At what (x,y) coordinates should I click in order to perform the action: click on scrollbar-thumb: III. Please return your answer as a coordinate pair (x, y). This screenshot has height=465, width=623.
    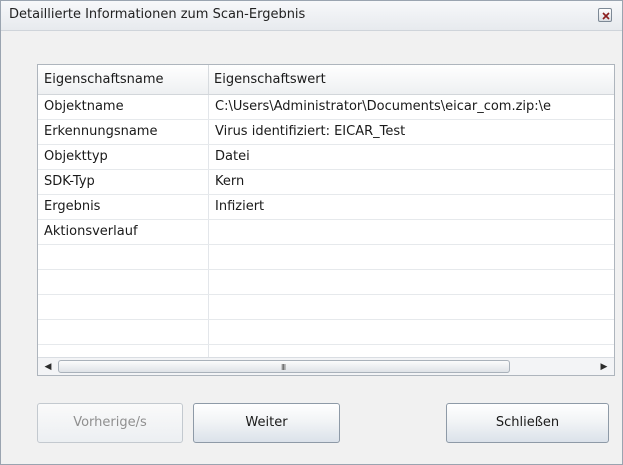
    Looking at the image, I should click on (284, 366).